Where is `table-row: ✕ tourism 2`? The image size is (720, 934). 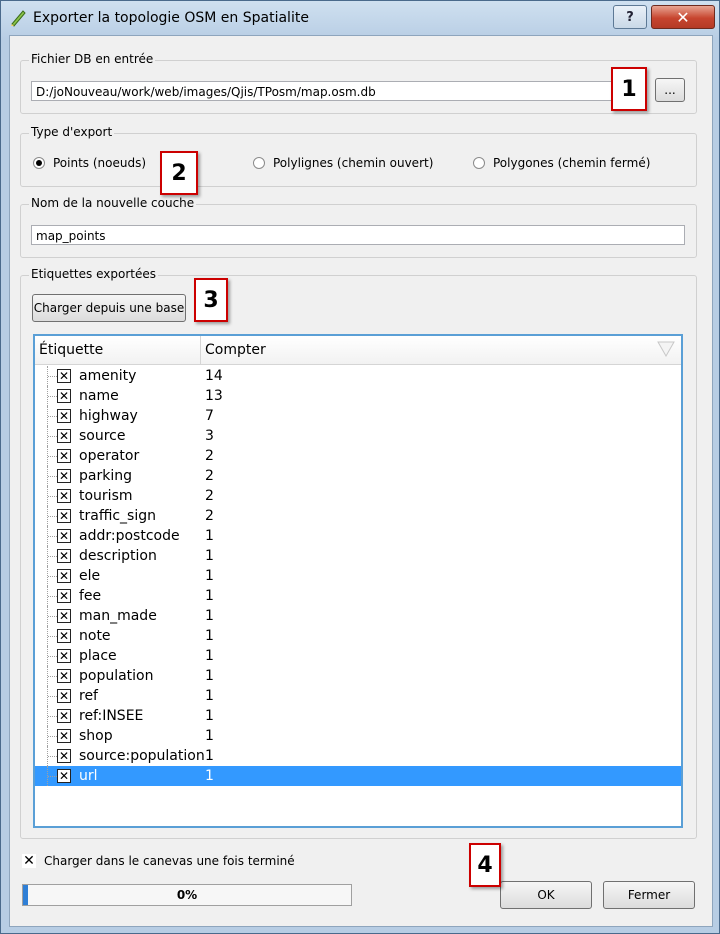 table-row: ✕ tourism 2 is located at coordinates (358, 496).